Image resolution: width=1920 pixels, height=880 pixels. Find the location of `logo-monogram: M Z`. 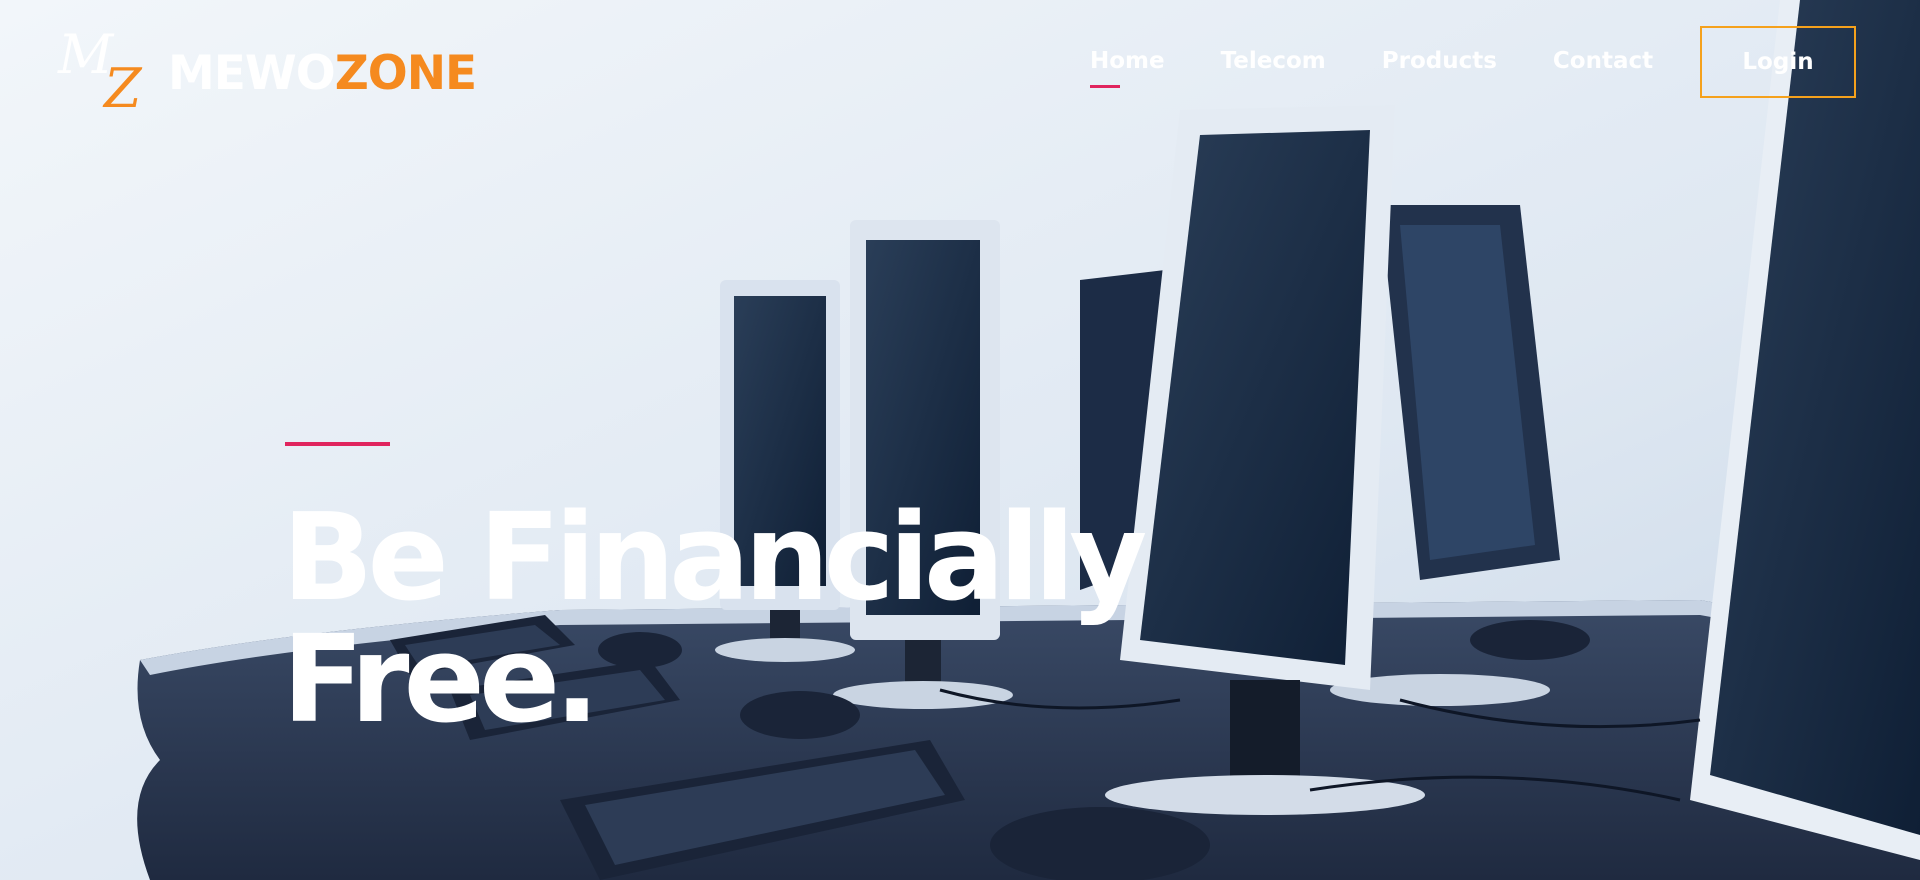

logo-monogram: M Z is located at coordinates (106, 73).